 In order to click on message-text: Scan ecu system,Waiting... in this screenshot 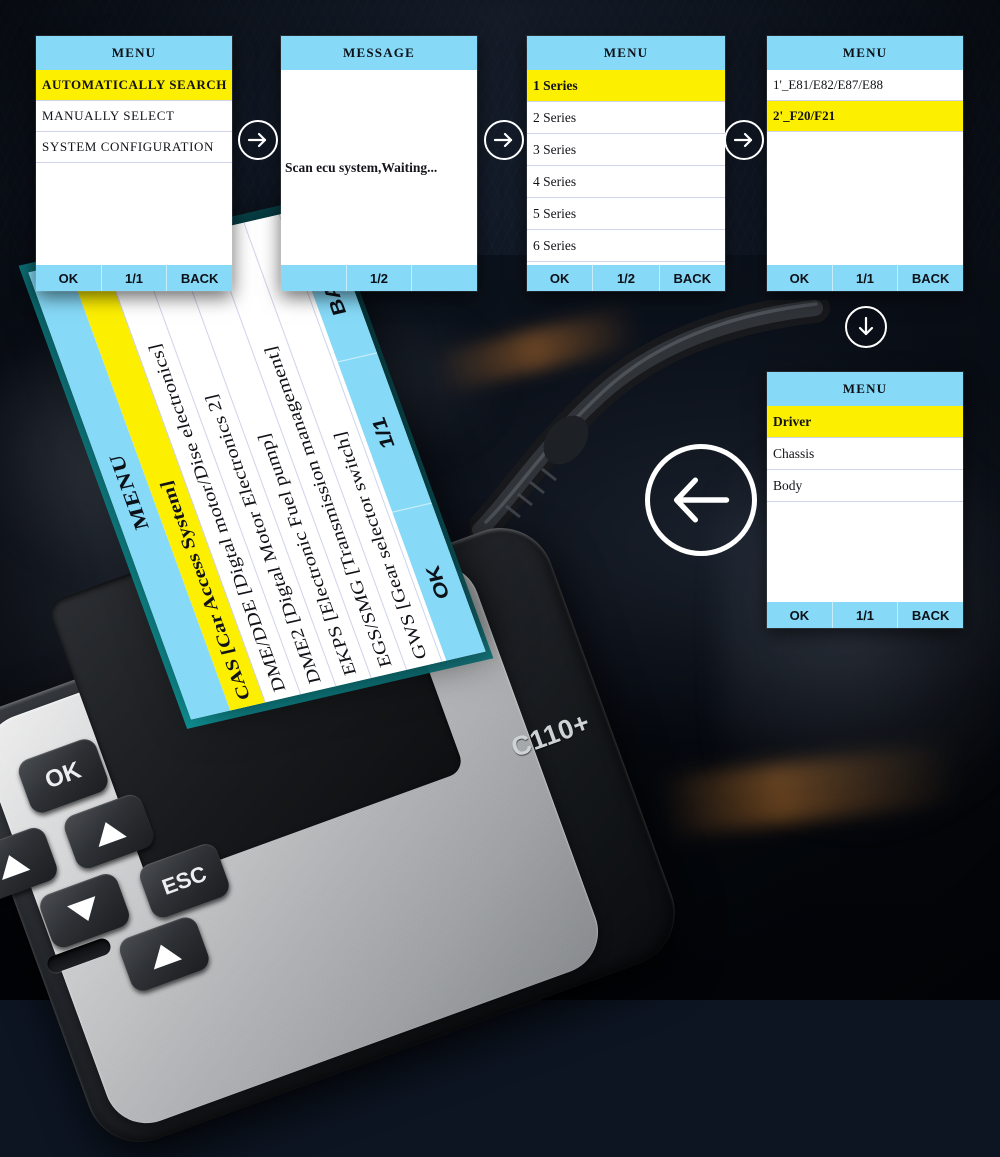, I will do `click(361, 167)`.